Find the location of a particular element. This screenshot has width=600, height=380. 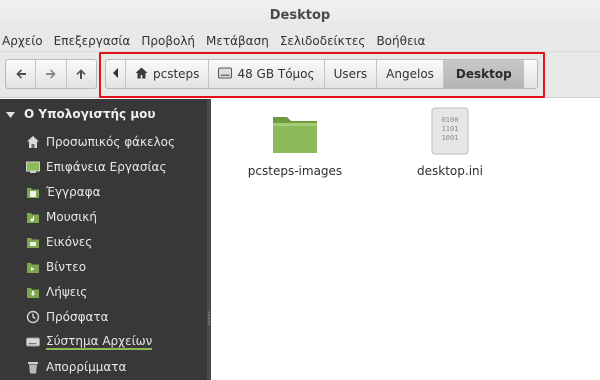

crumb-label: Users is located at coordinates (350, 74).